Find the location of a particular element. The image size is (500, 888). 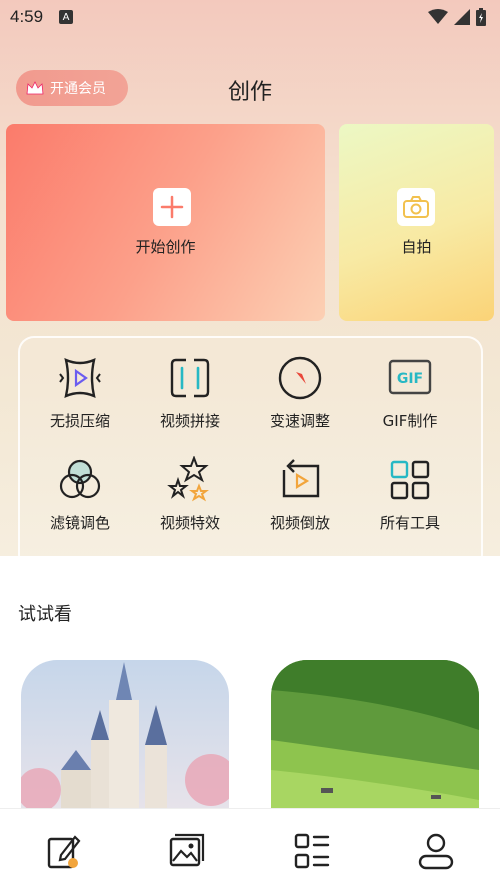

start-create-label: 开始创作 is located at coordinates (165, 247).